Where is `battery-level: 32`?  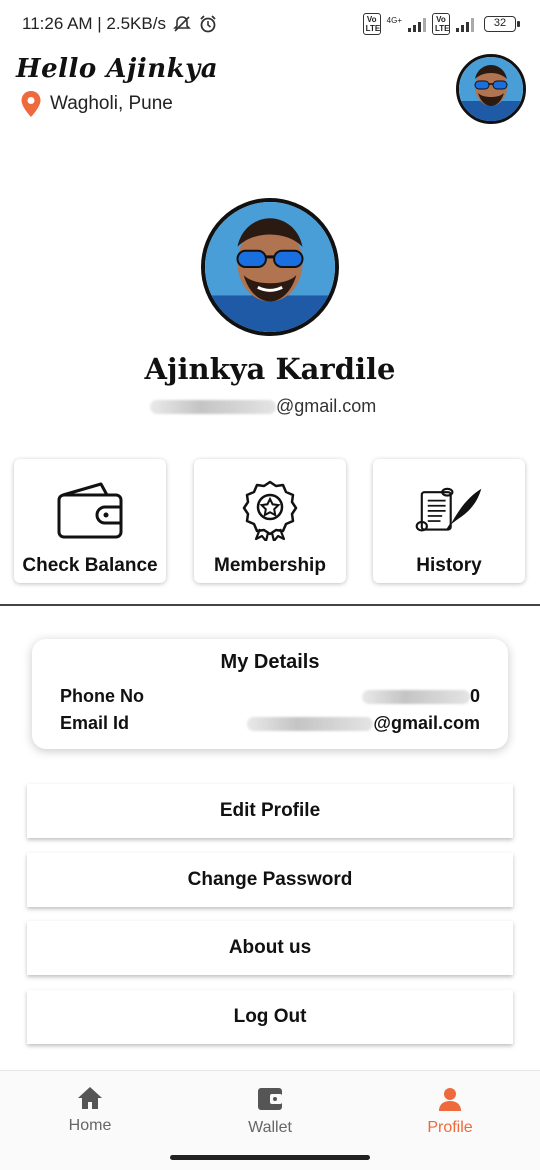 battery-level: 32 is located at coordinates (500, 23).